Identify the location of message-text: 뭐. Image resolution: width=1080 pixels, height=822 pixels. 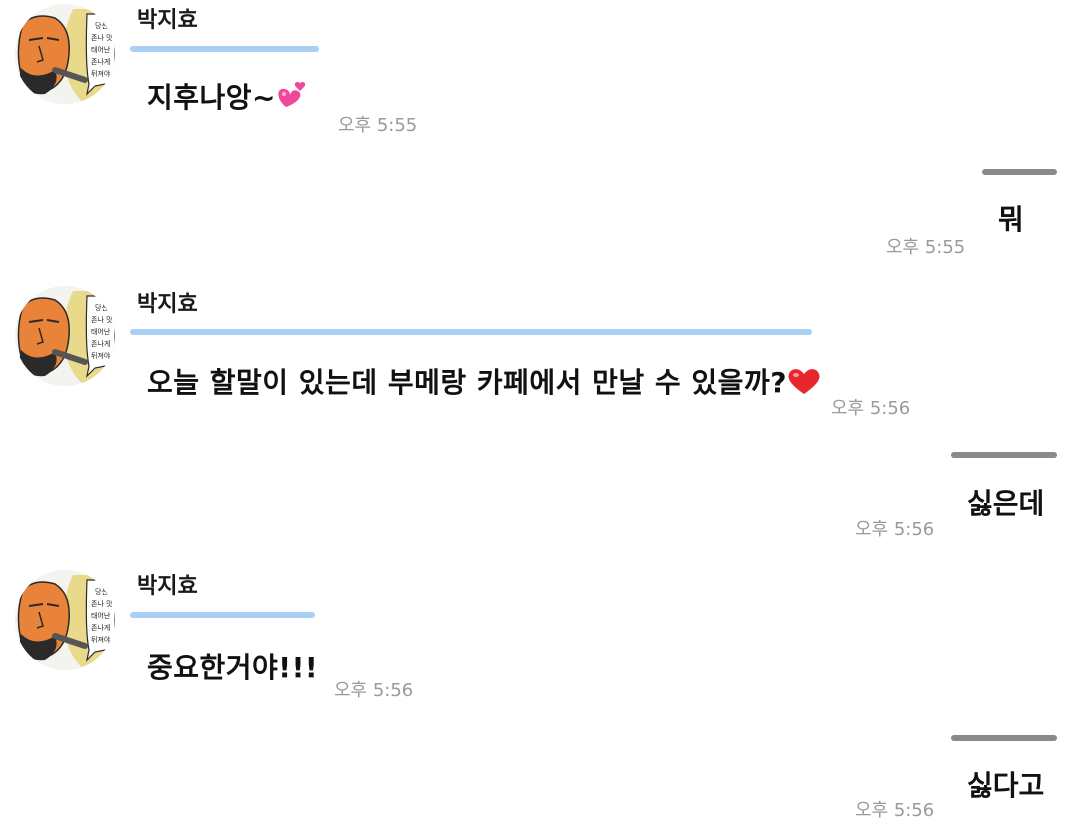
(1011, 218).